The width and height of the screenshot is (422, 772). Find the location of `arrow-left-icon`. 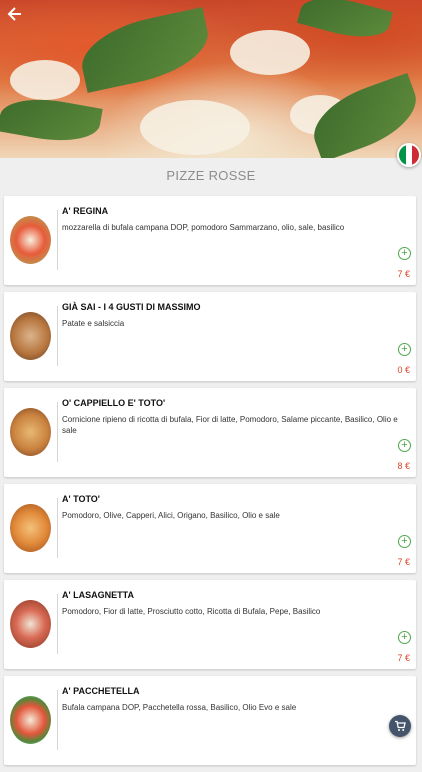

arrow-left-icon is located at coordinates (14, 14).